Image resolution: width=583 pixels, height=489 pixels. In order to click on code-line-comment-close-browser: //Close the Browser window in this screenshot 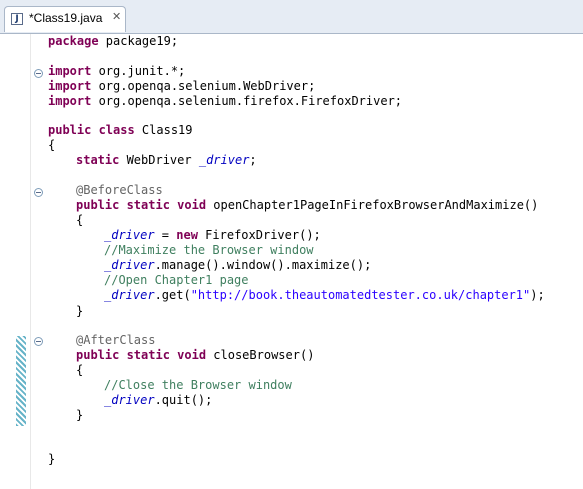, I will do `click(198, 385)`.